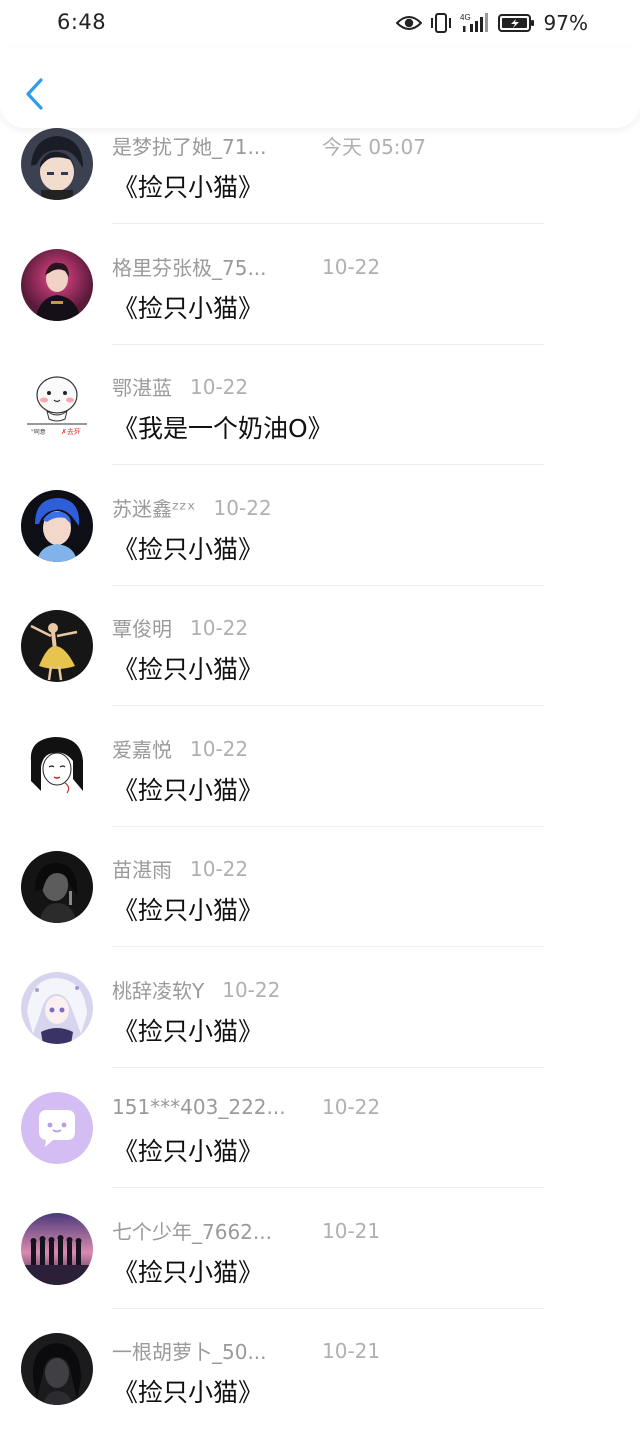  I want to click on message-row: 爱嘉悦 10-22 《捡只小猫》, so click(320, 767).